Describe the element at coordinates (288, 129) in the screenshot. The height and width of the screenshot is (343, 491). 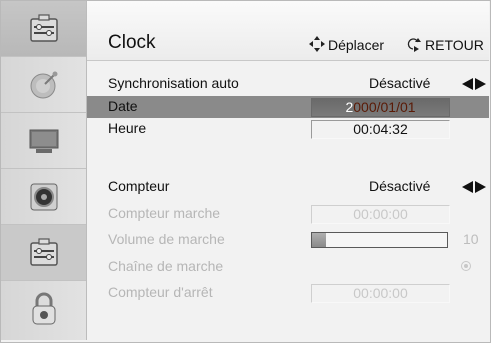
I see `row-heure: Heure 00:04:32` at that location.